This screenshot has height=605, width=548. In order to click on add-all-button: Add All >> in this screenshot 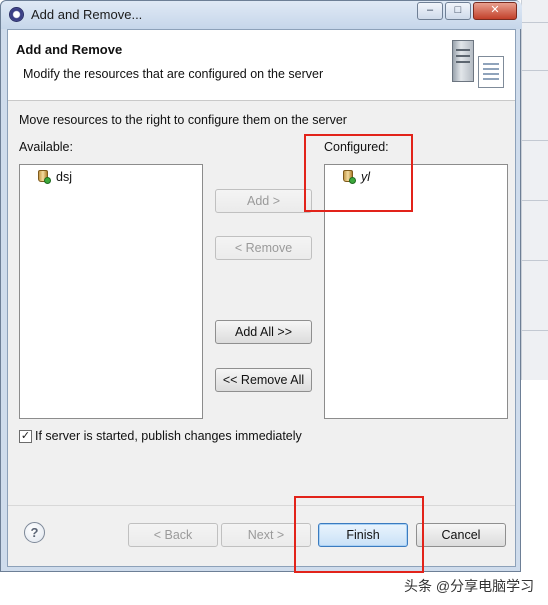, I will do `click(263, 332)`.